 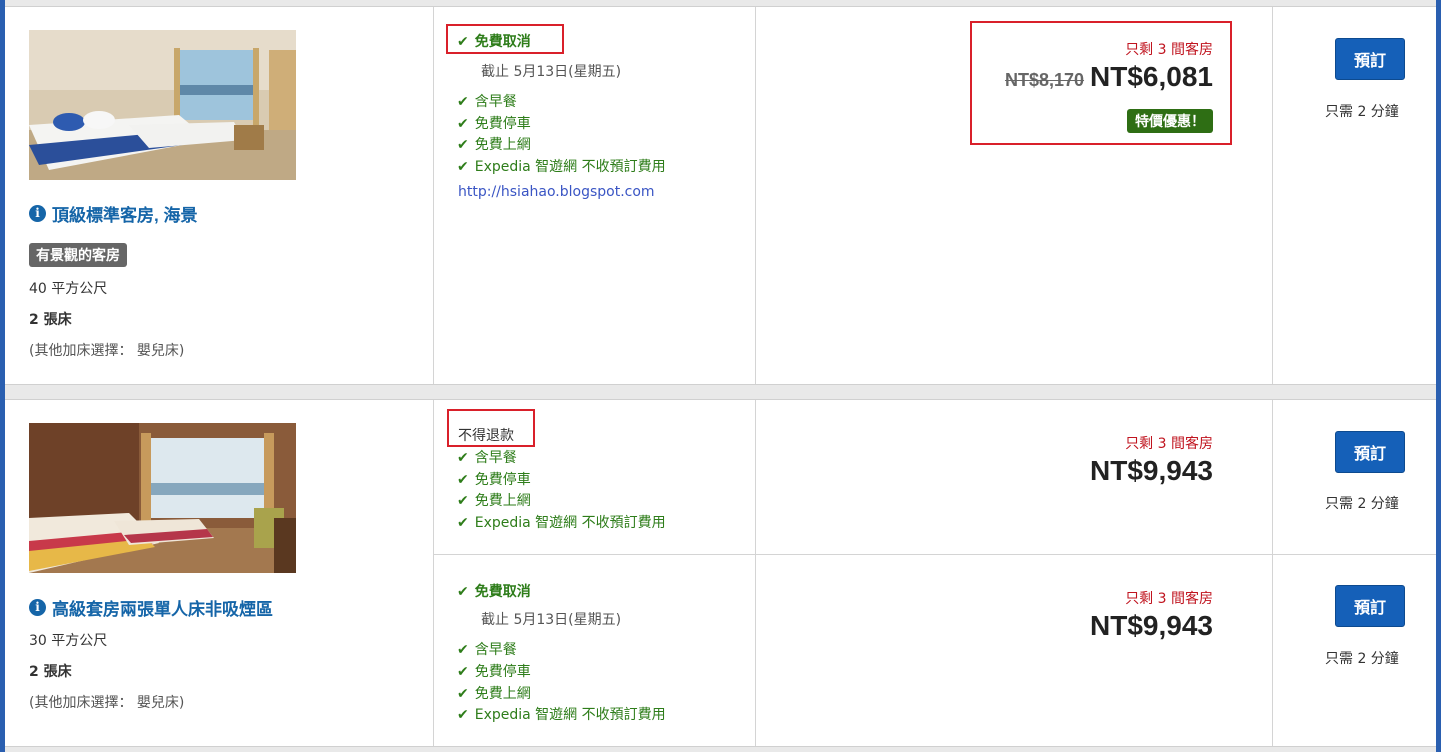 What do you see at coordinates (78, 255) in the screenshot?
I see `view-badge: 有景觀的客房` at bounding box center [78, 255].